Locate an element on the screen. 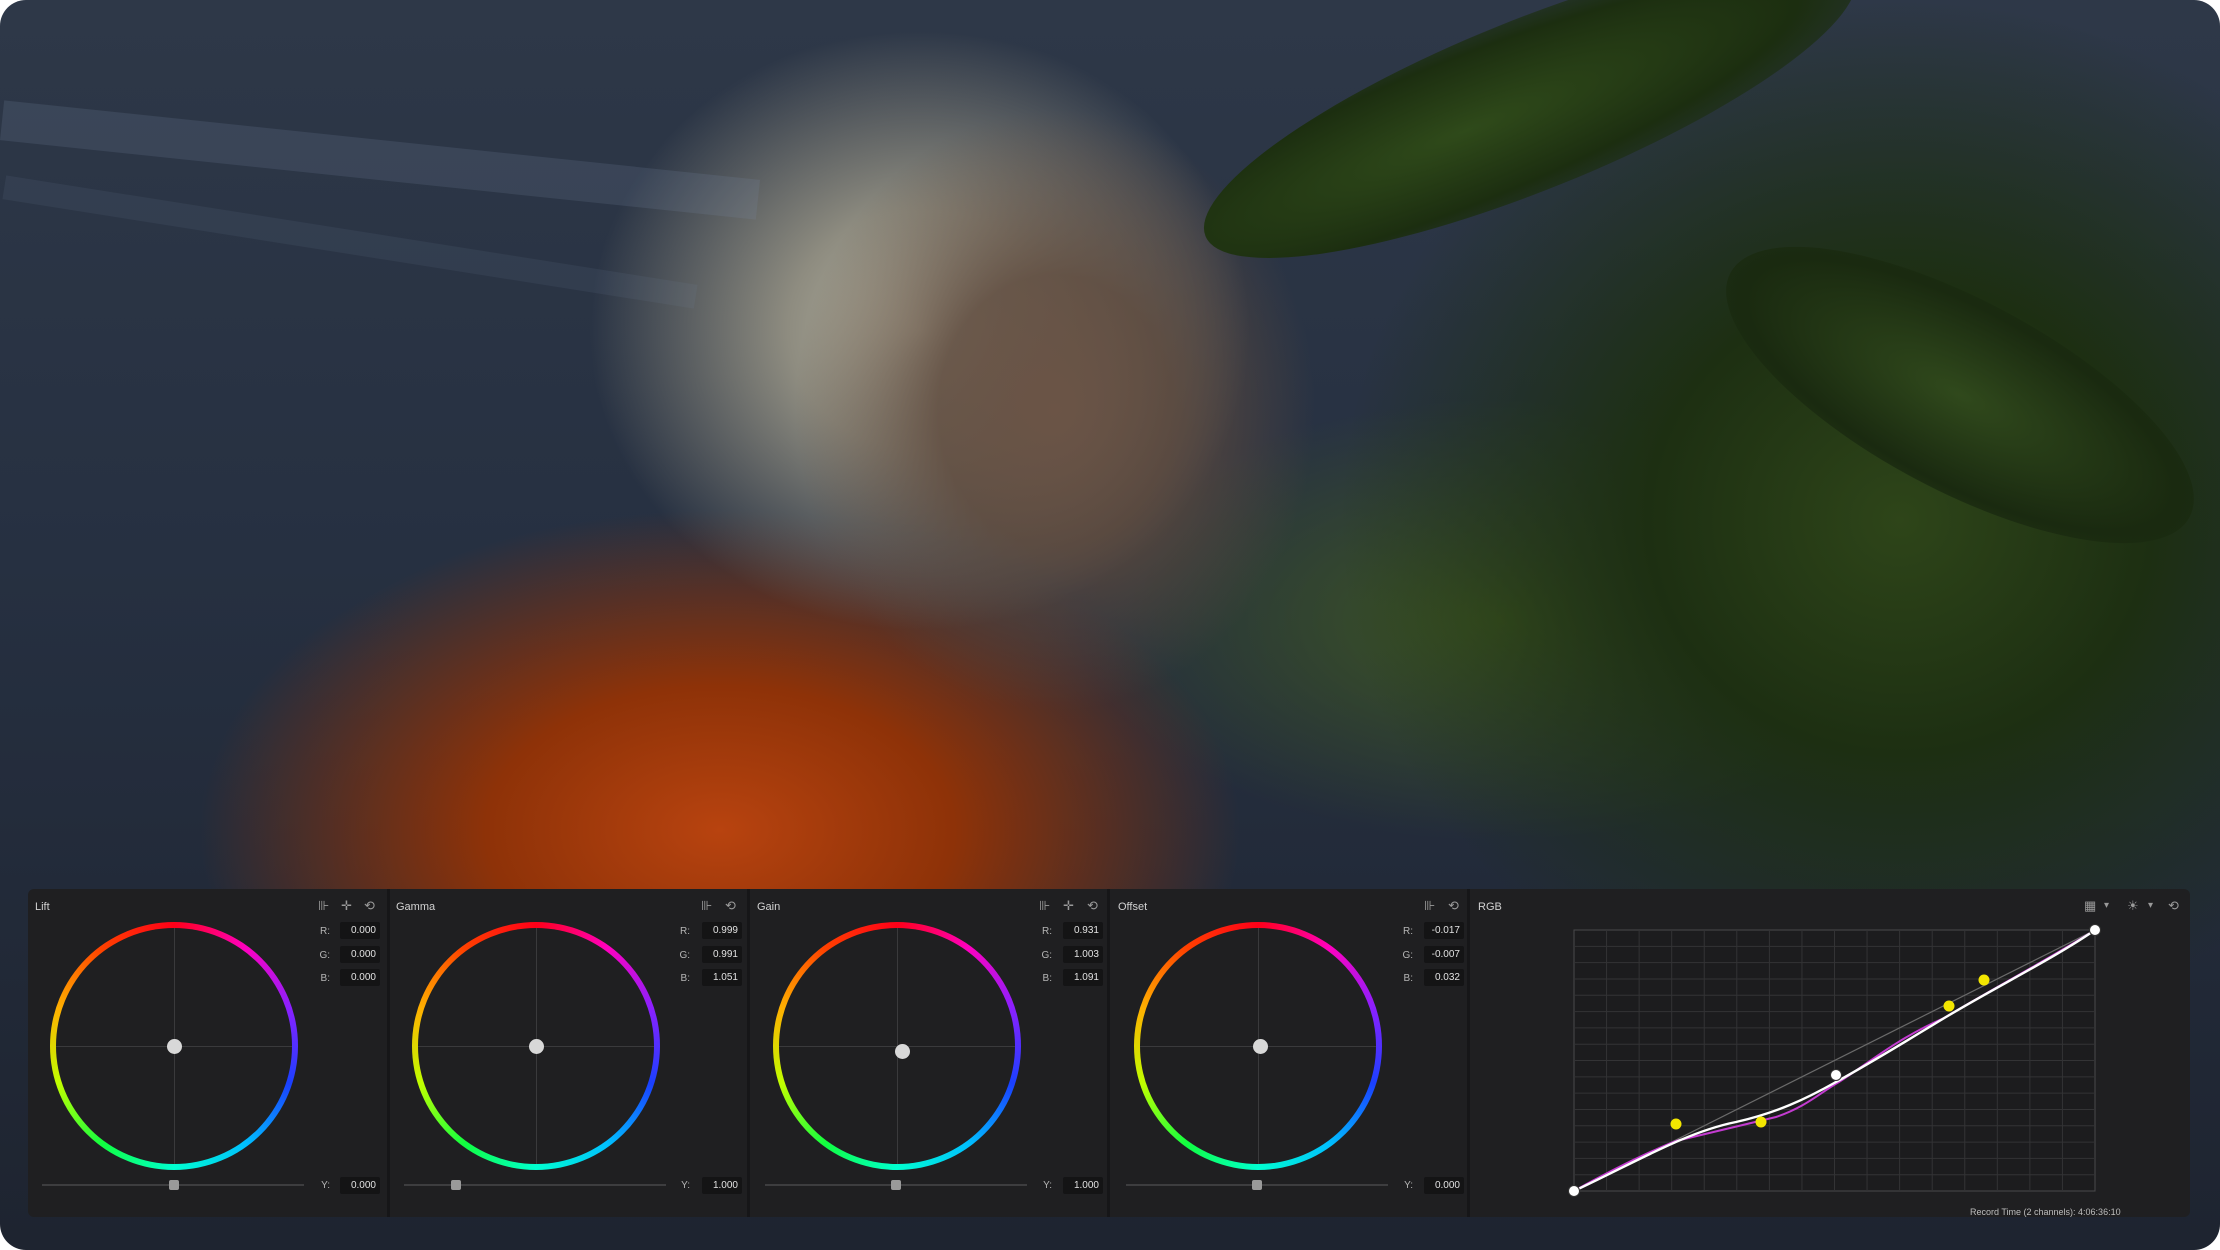 The image size is (2220, 1250). b-value-field: 1.051 is located at coordinates (722, 977).